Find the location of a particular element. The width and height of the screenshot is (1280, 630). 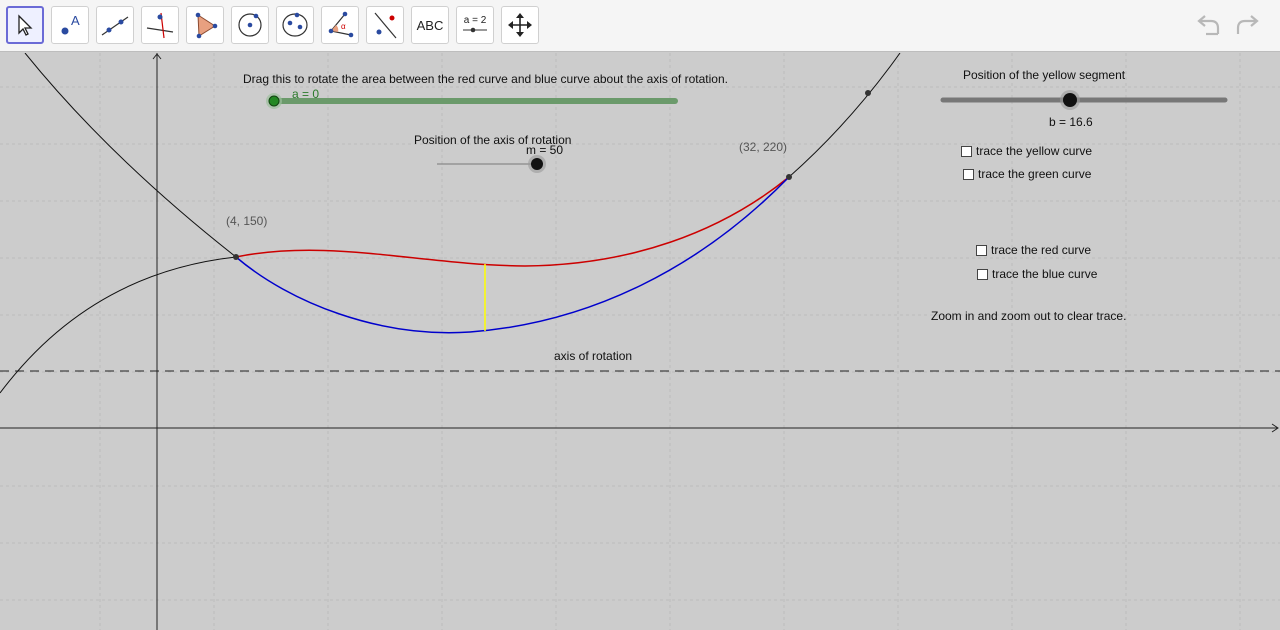

yellow-slider is located at coordinates (1086, 100).